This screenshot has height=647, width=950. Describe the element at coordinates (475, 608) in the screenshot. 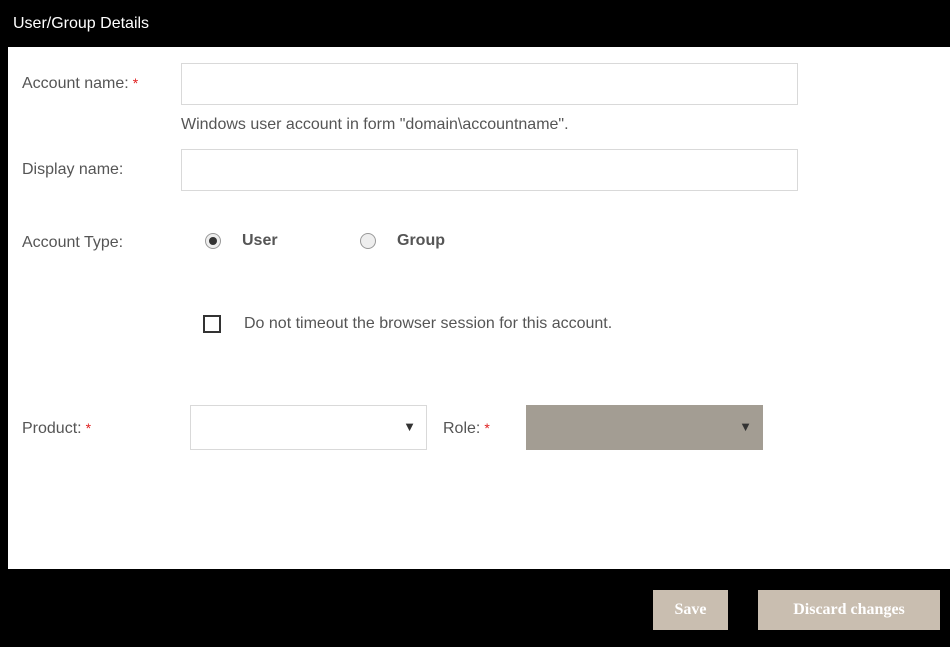

I see `footer-bar: Save Discard changes` at that location.